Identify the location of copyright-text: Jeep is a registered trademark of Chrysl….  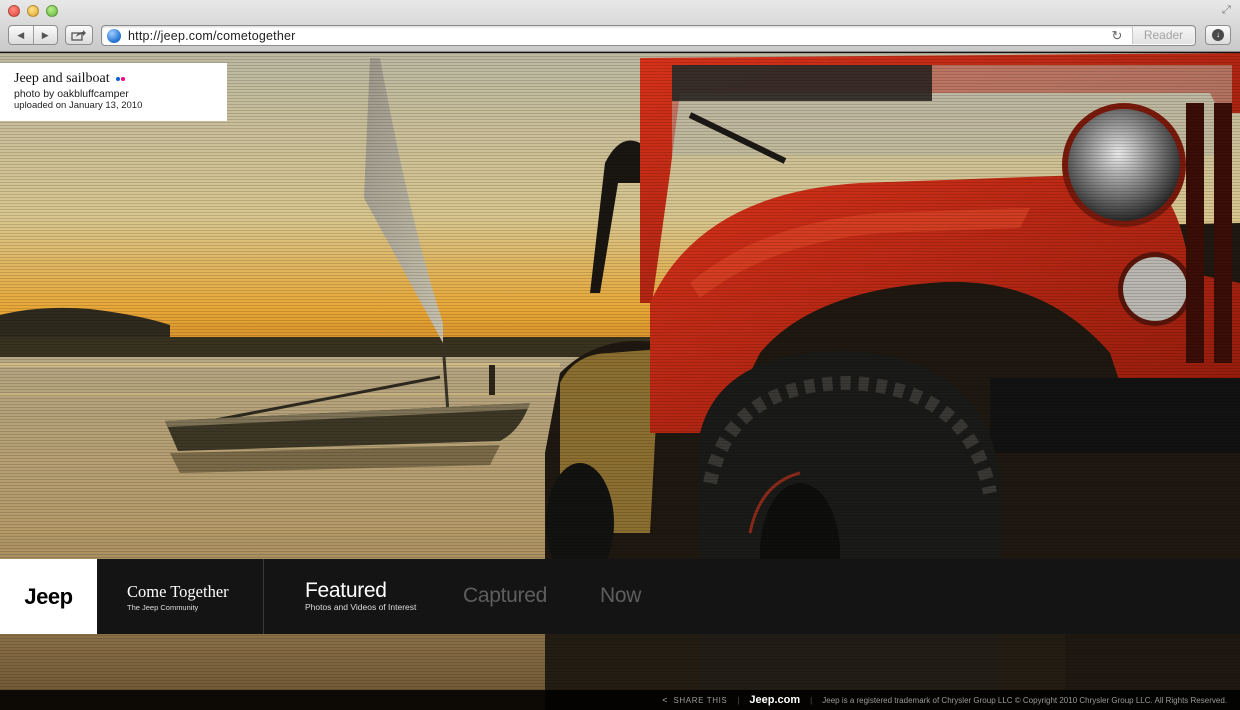
(1024, 700).